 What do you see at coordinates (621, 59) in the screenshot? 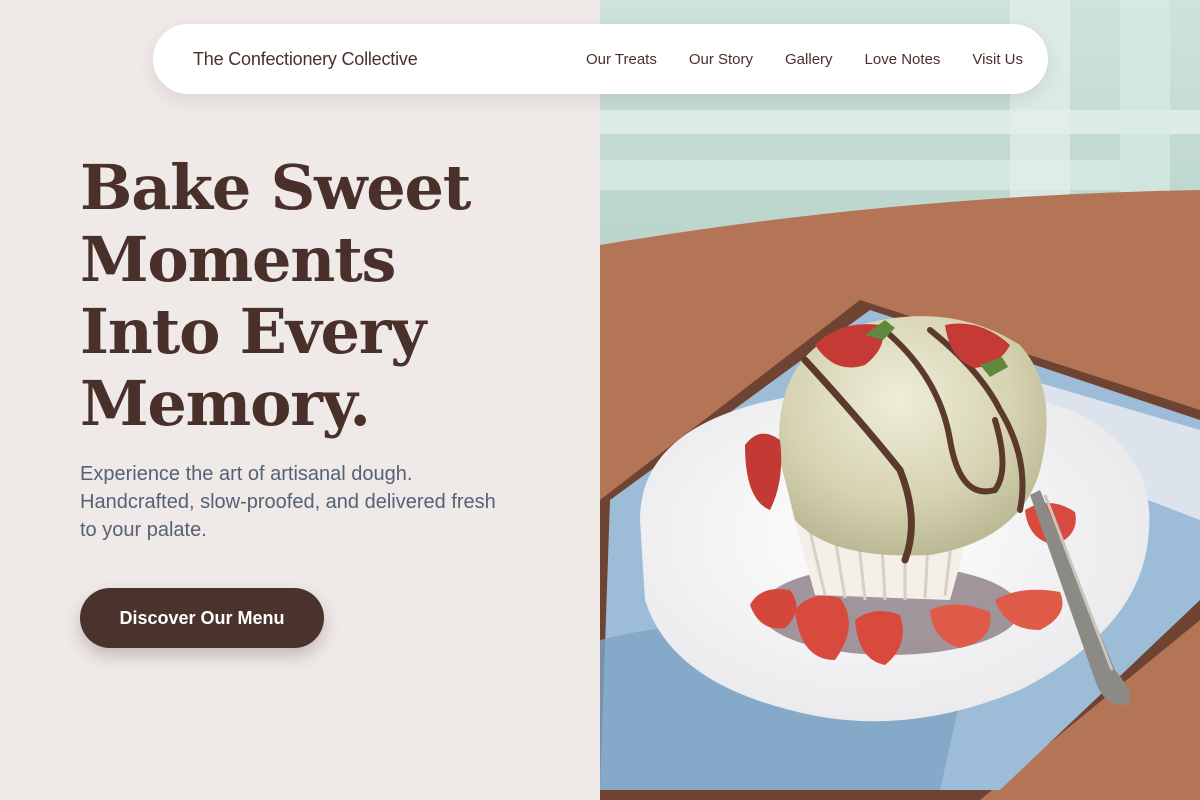
I see `nav-link-our-treats: Our Treats` at bounding box center [621, 59].